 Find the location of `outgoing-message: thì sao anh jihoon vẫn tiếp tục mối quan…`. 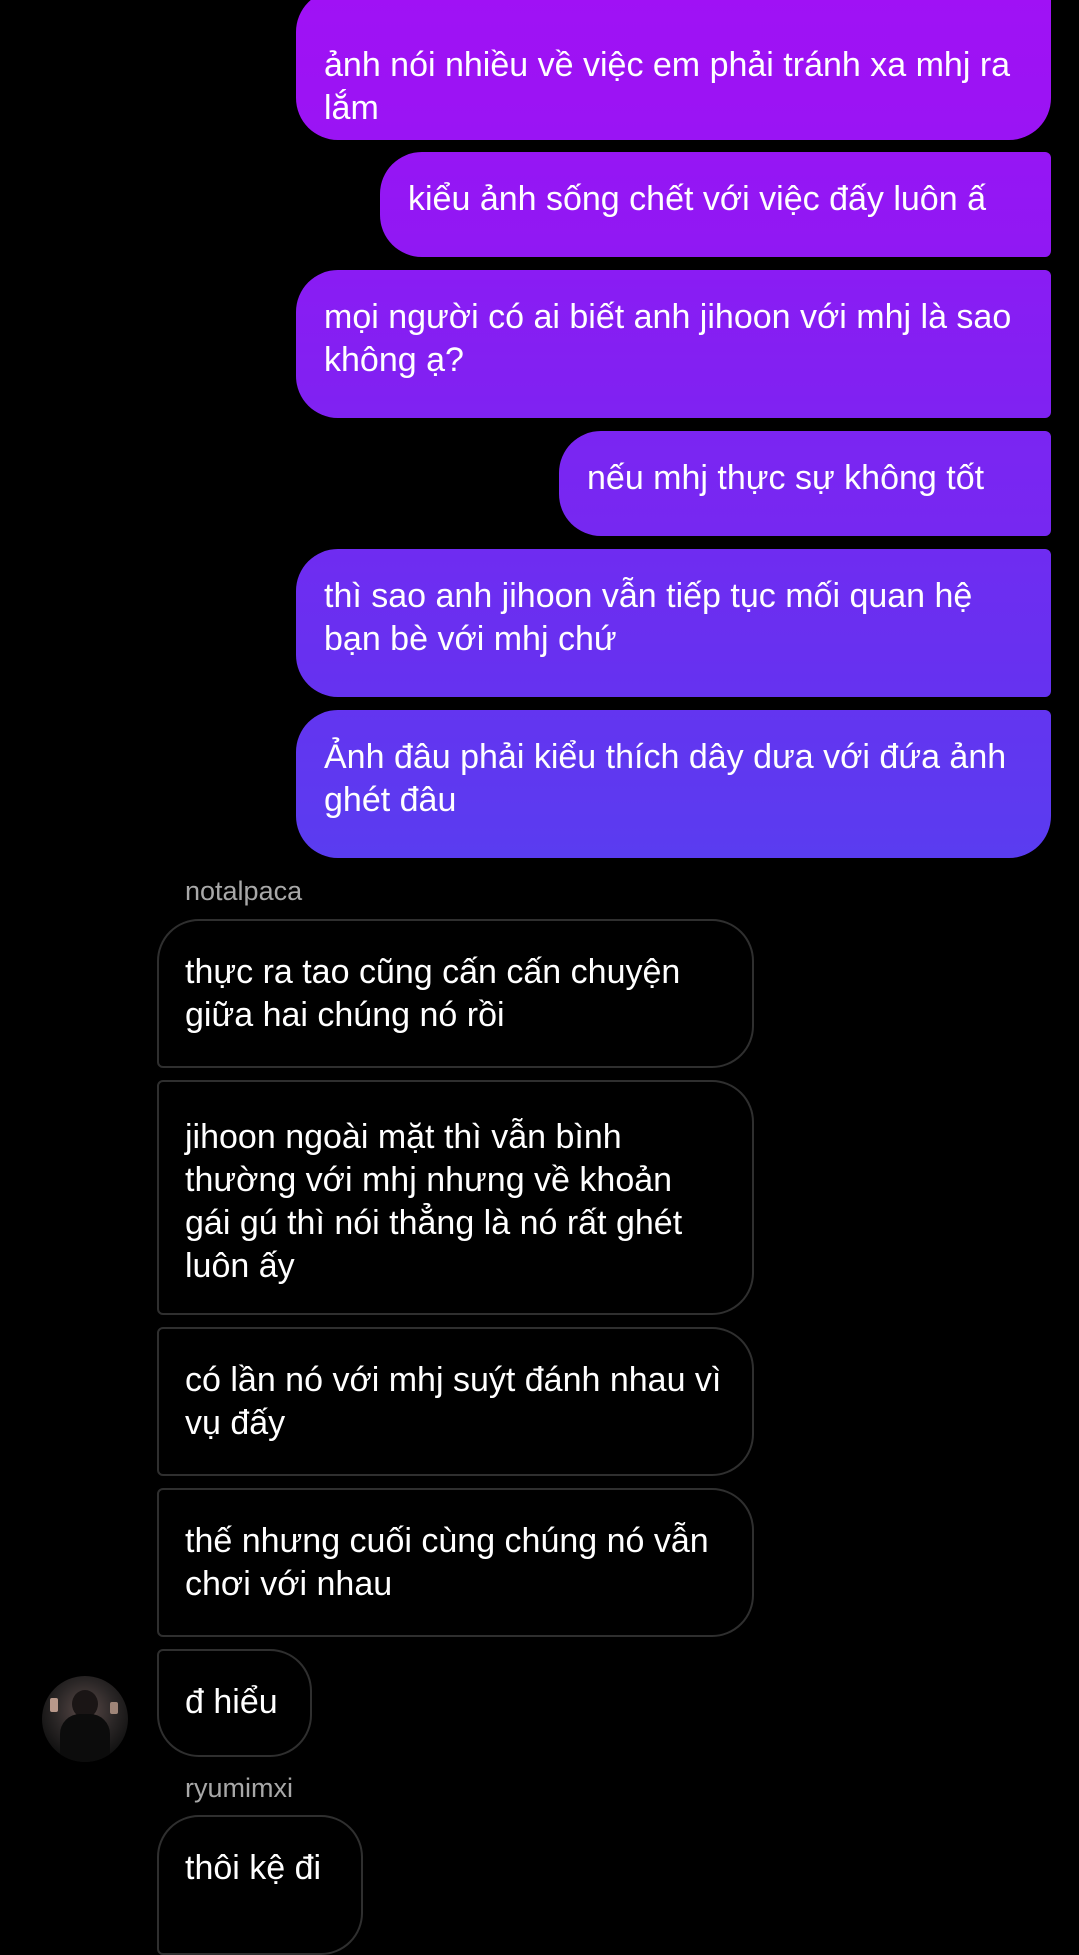

outgoing-message: thì sao anh jihoon vẫn tiếp tục mối quan… is located at coordinates (673, 623).